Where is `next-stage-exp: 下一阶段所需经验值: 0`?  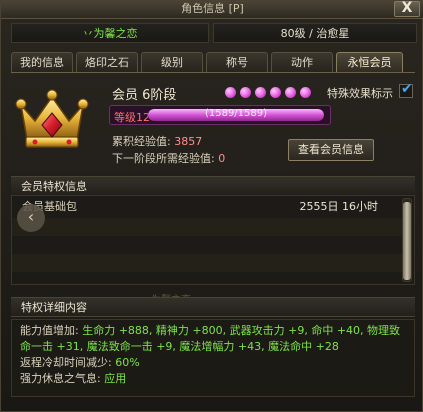
next-stage-exp: 下一阶段所需经验值: 0 is located at coordinates (168, 158).